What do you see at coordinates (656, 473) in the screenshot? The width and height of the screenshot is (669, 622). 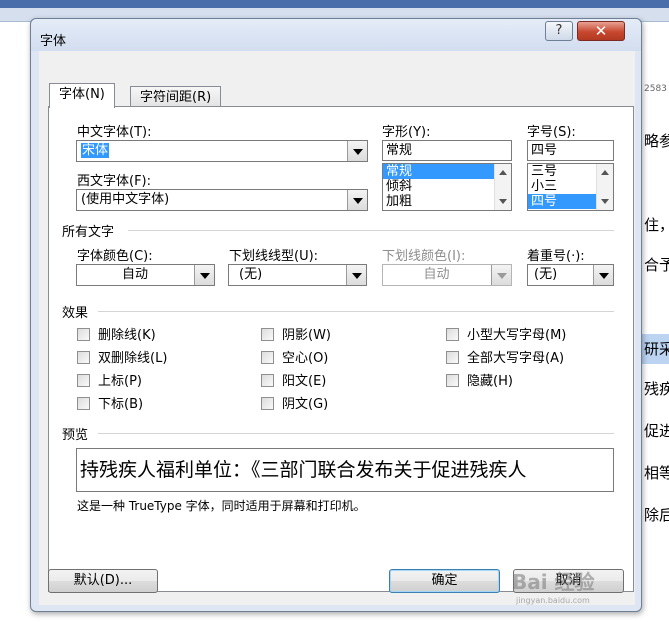 I see `doc-text: 相等` at bounding box center [656, 473].